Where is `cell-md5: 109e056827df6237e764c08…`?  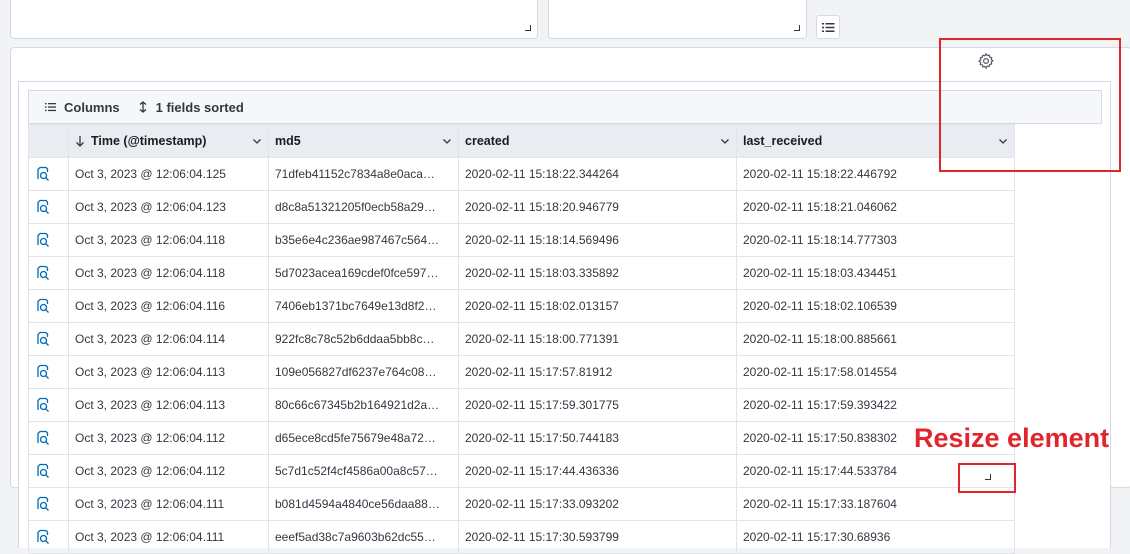
cell-md5: 109e056827df6237e764c08… is located at coordinates (363, 372).